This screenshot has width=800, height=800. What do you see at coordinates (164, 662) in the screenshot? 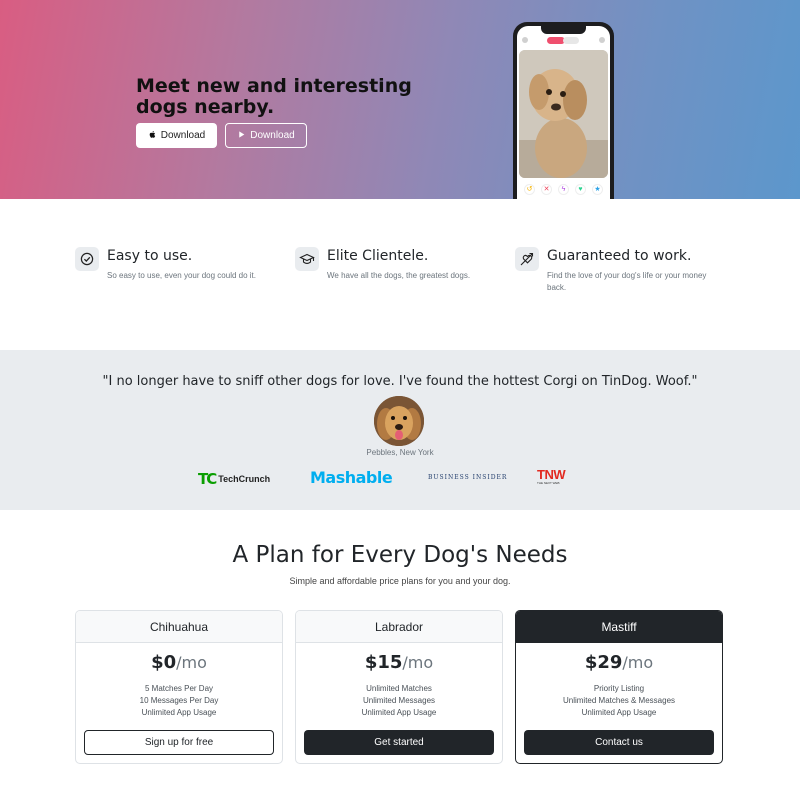
I see `price-amount: $0` at bounding box center [164, 662].